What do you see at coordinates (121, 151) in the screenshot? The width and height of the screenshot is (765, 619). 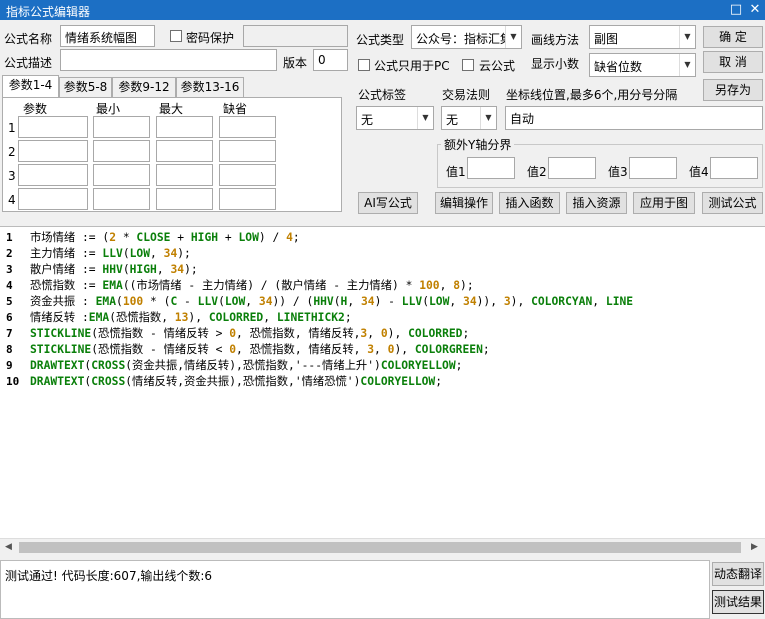 I see `param-2-min` at bounding box center [121, 151].